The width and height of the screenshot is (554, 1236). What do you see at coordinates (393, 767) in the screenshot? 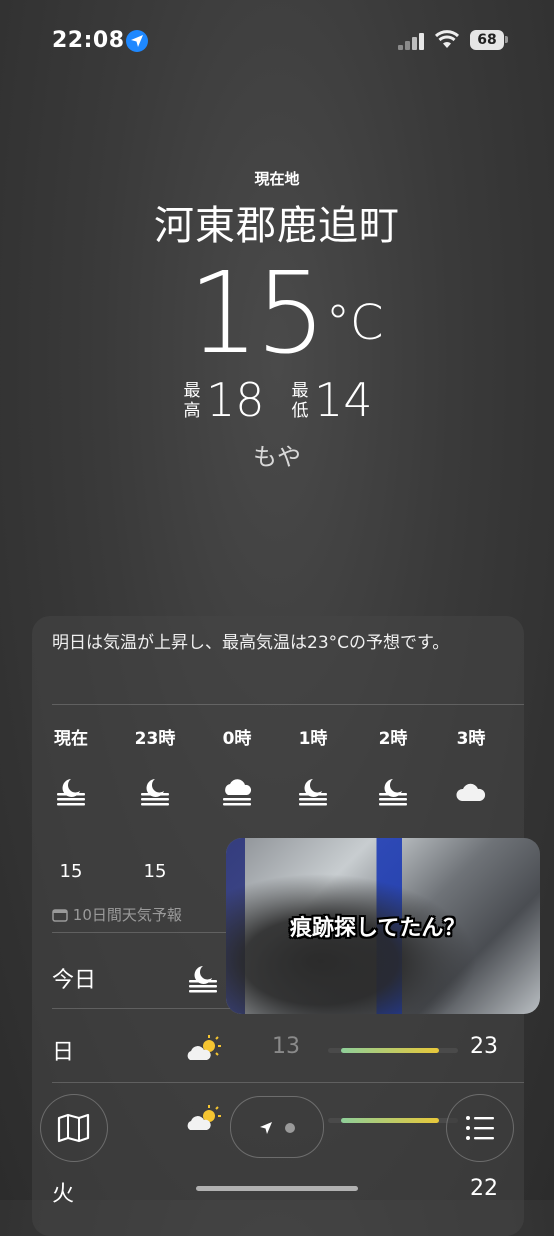
I see `hourly-item: 2時` at bounding box center [393, 767].